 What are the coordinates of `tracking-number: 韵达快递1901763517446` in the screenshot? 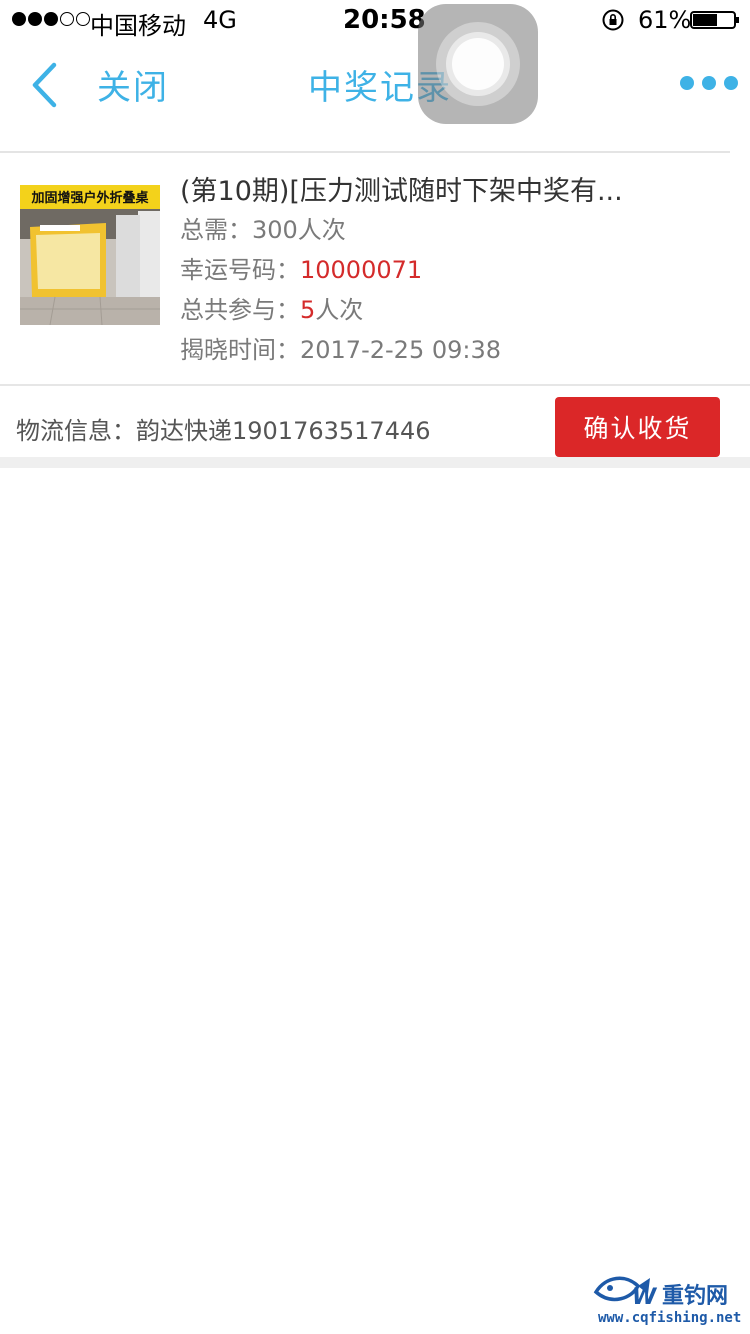 It's located at (283, 431).